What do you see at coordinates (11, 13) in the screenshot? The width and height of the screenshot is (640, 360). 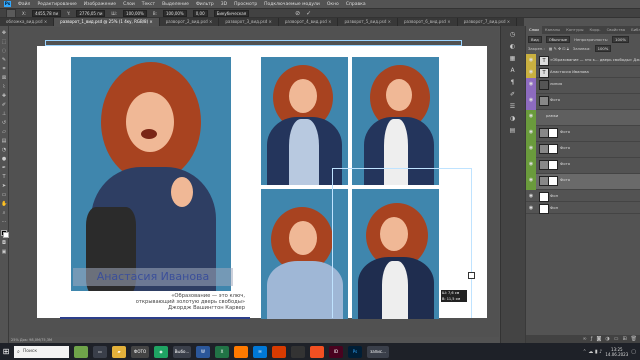 I see `transform-tool-icon` at bounding box center [11, 13].